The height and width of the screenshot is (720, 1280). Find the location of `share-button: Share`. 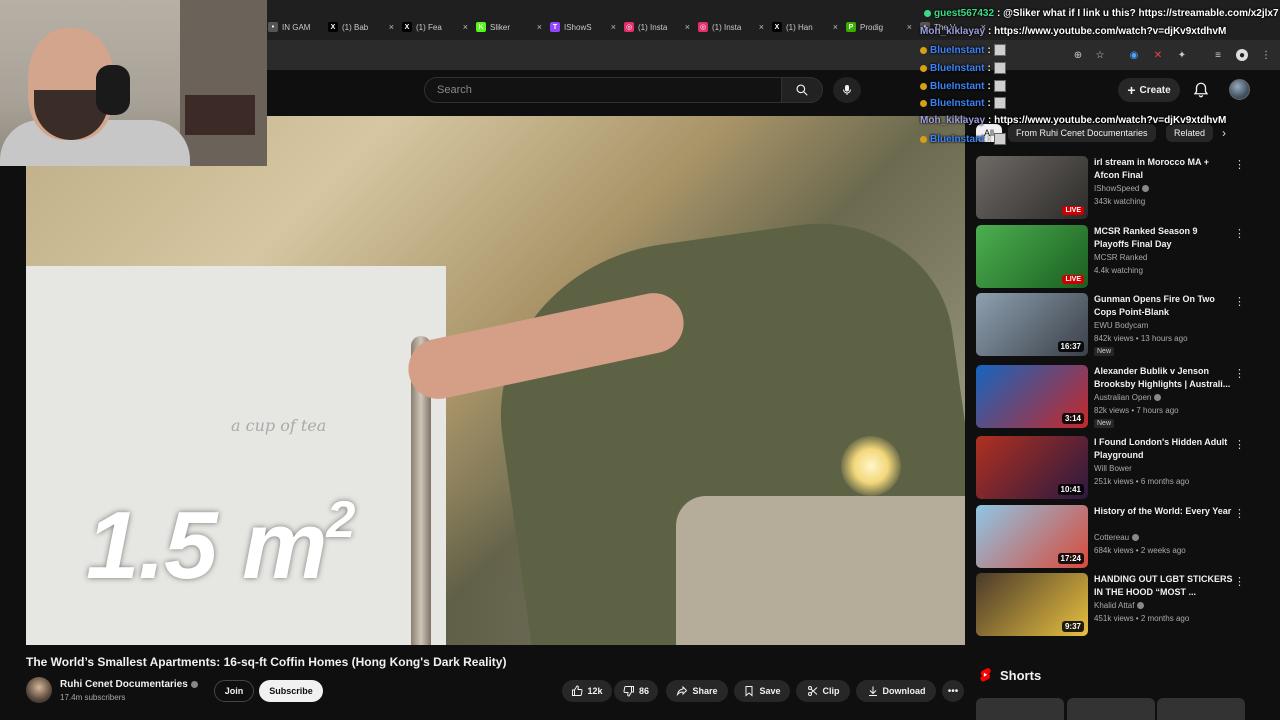

share-button: Share is located at coordinates (697, 691).